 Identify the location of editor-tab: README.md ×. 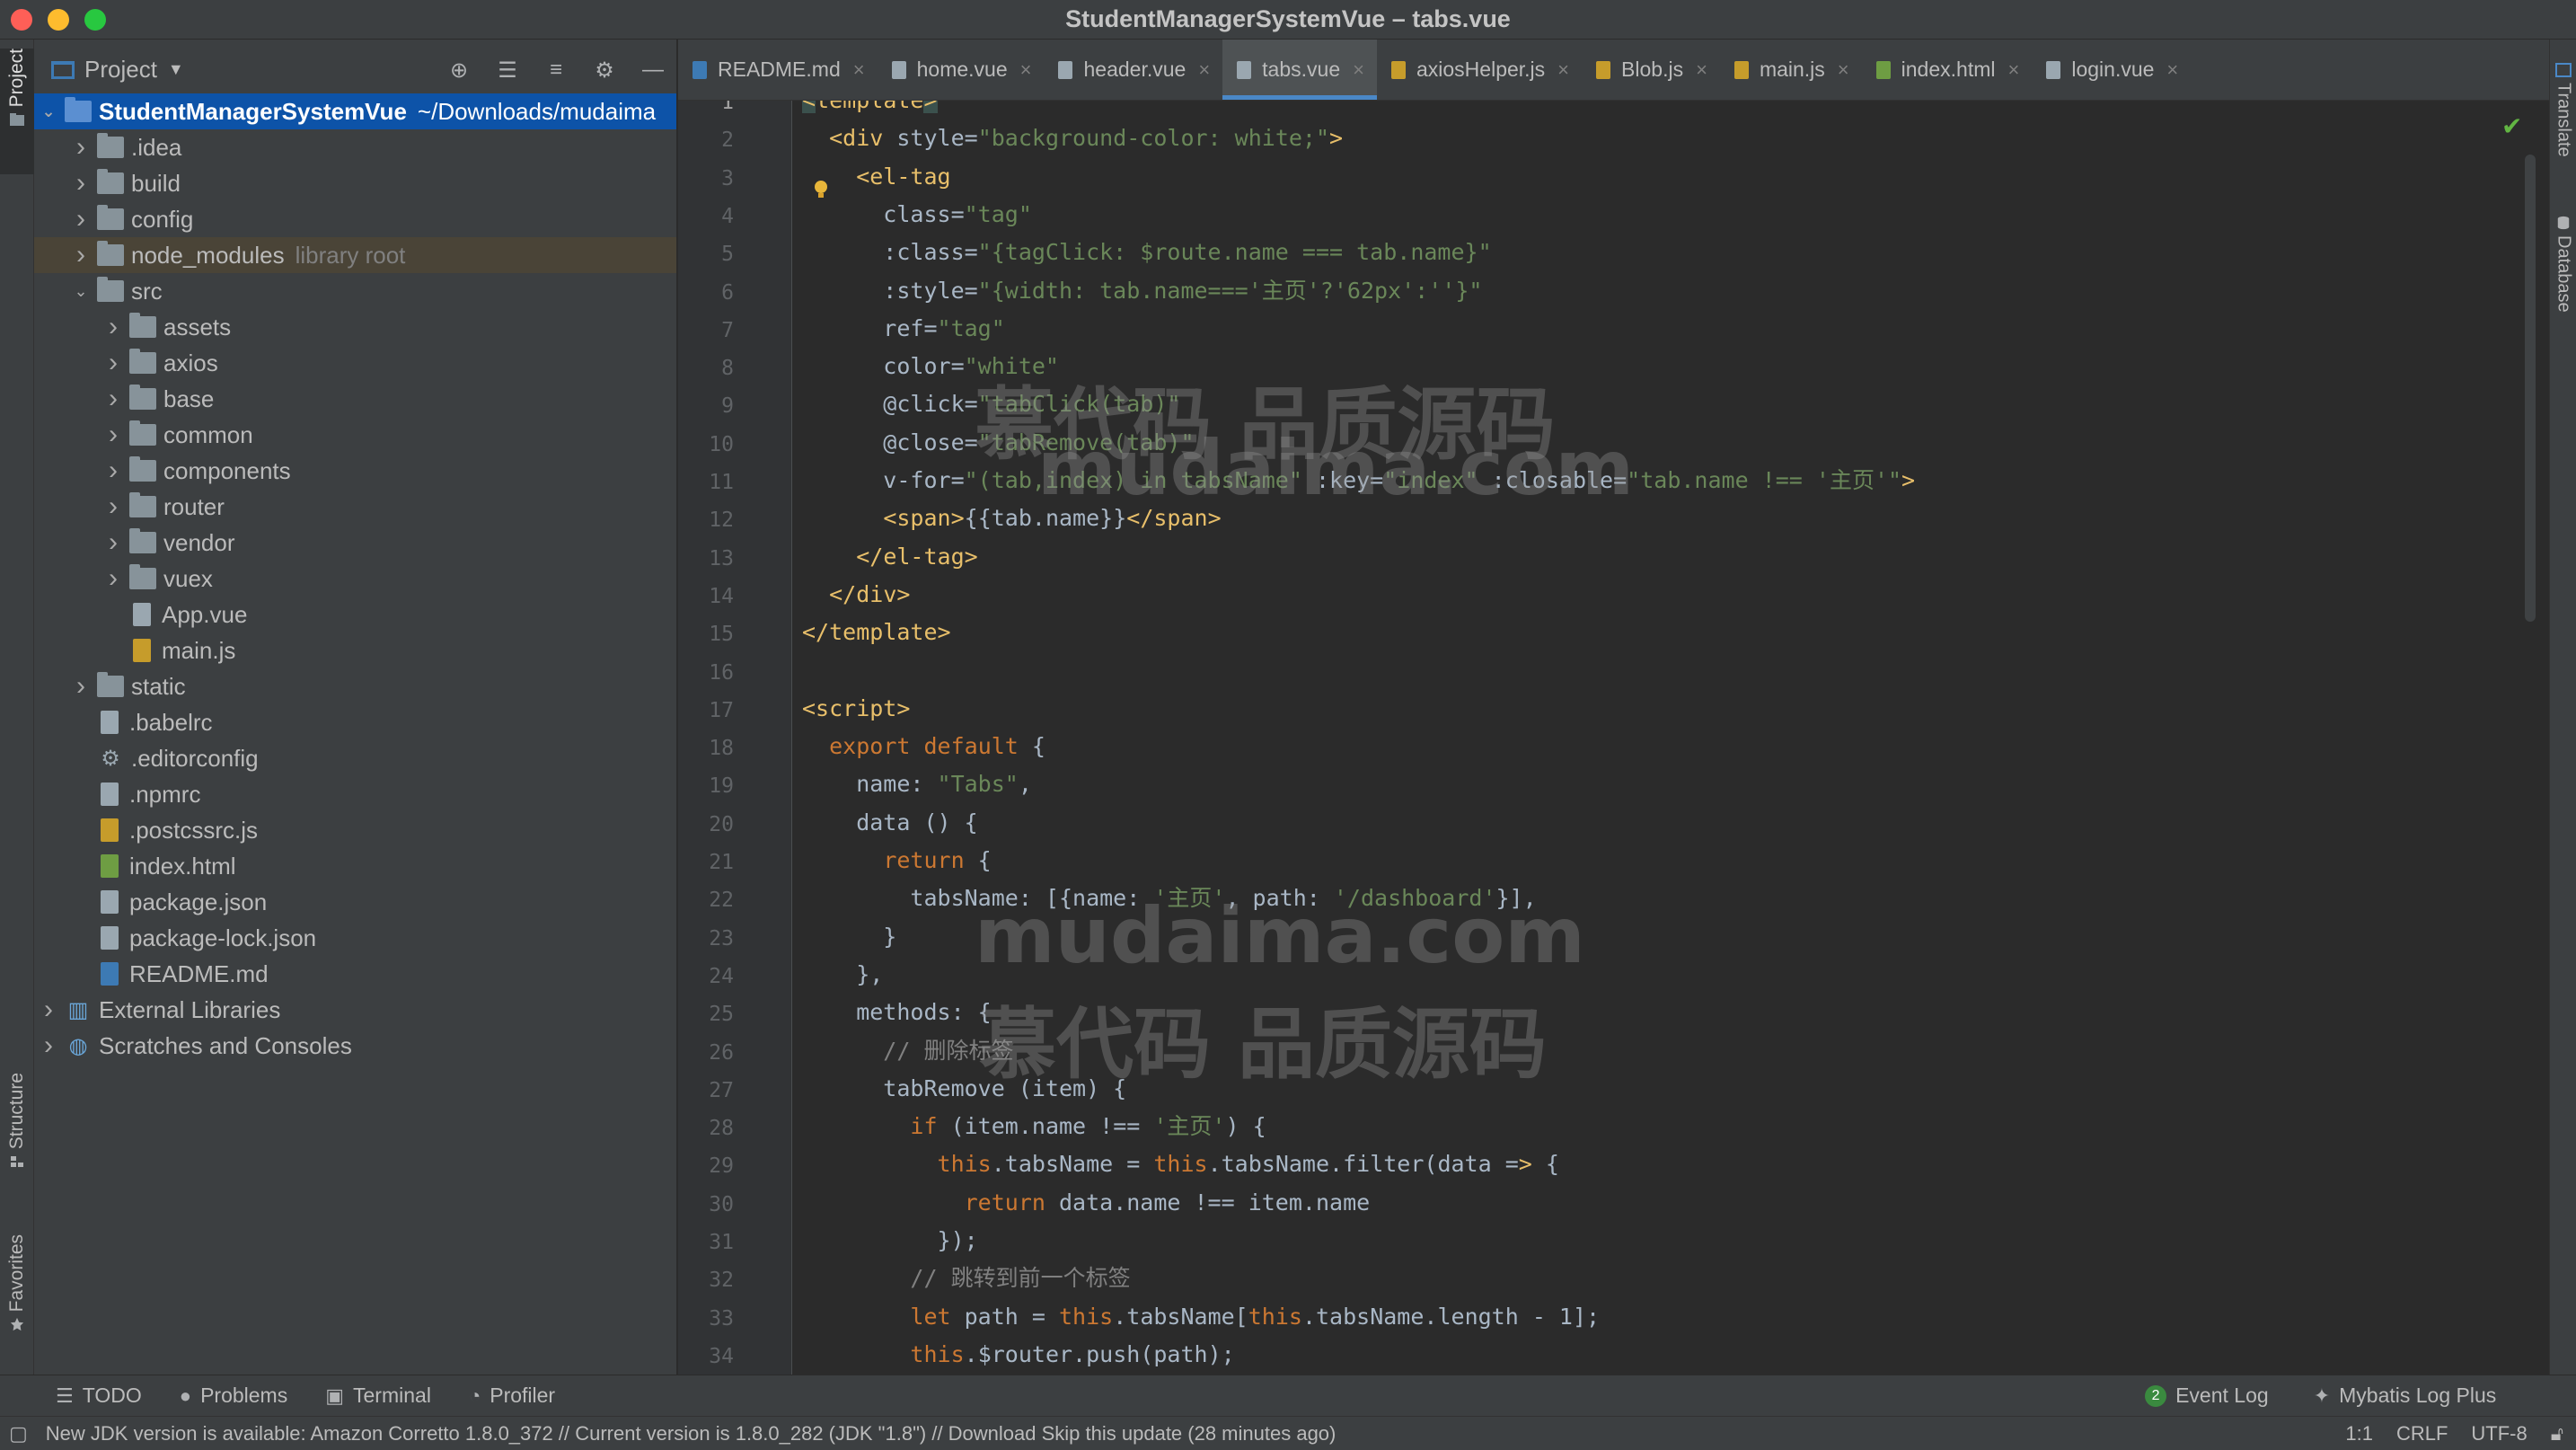
(778, 70).